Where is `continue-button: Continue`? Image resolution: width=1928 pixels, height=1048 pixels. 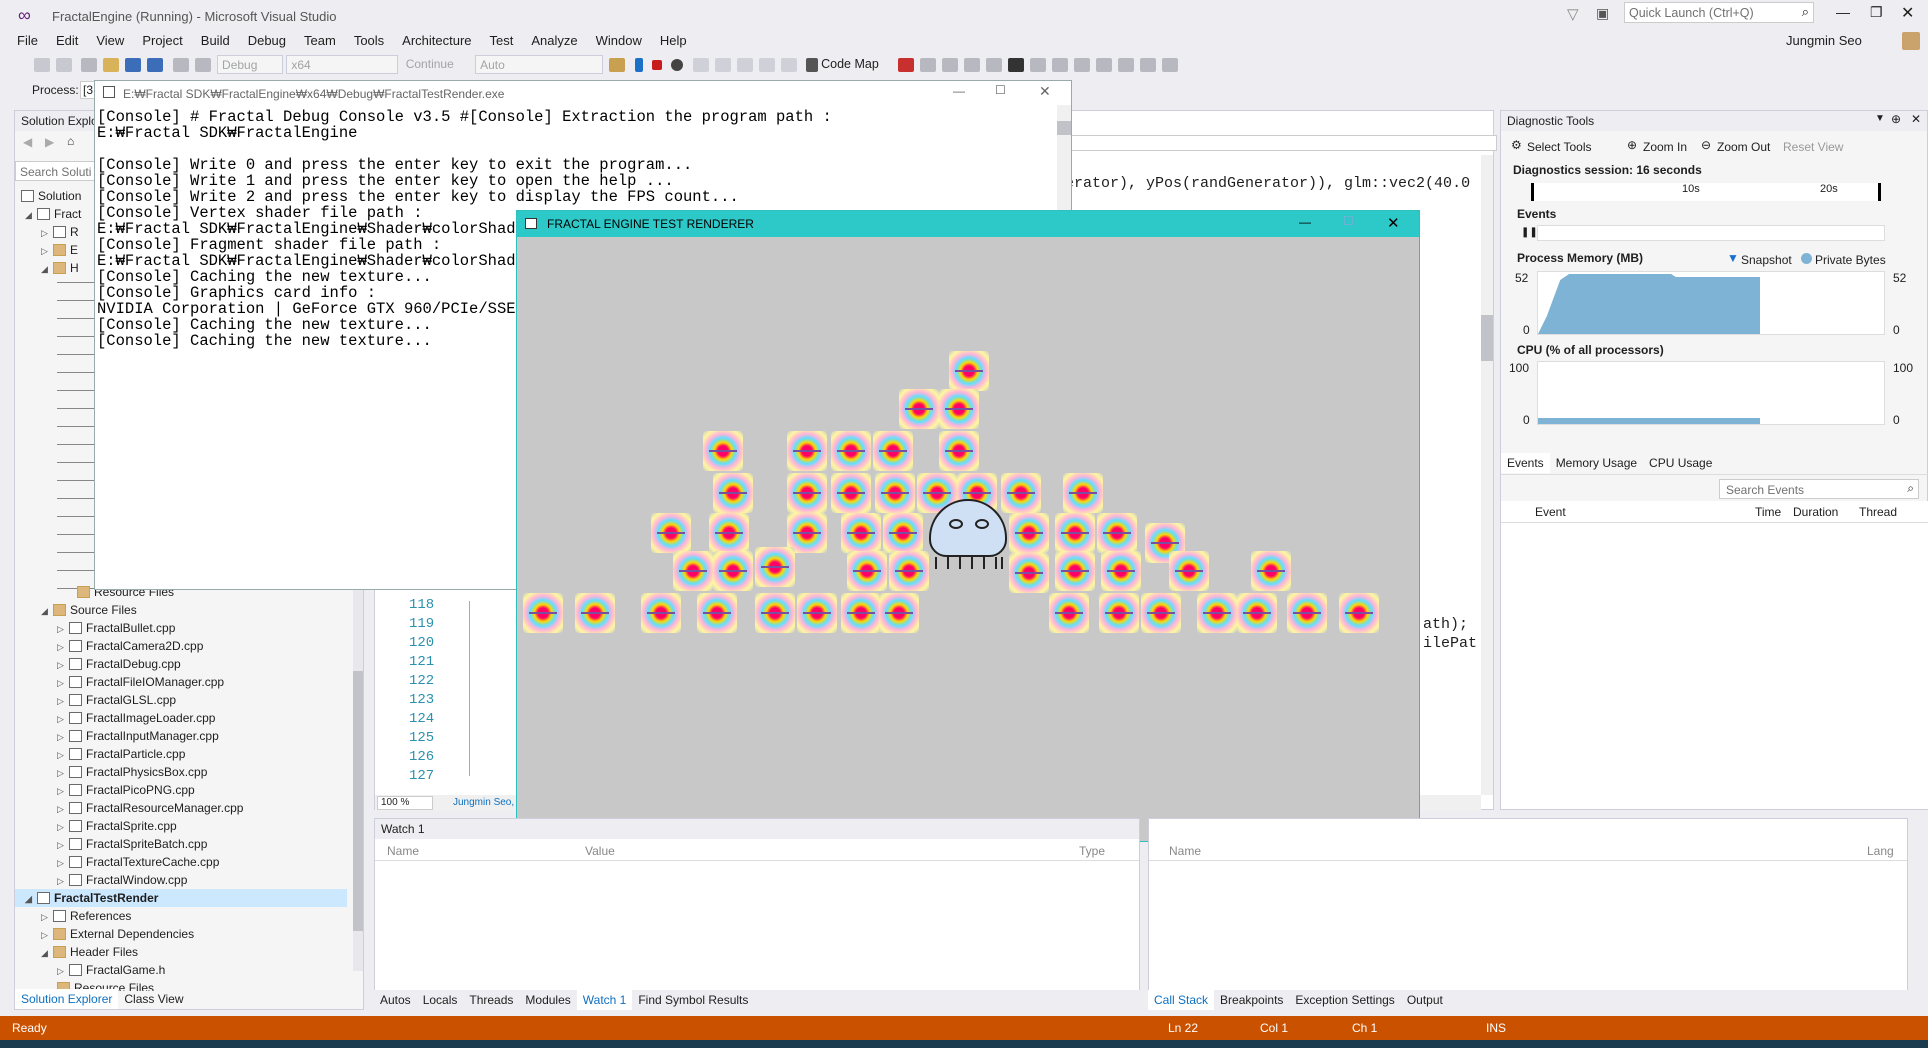 continue-button: Continue is located at coordinates (437, 64).